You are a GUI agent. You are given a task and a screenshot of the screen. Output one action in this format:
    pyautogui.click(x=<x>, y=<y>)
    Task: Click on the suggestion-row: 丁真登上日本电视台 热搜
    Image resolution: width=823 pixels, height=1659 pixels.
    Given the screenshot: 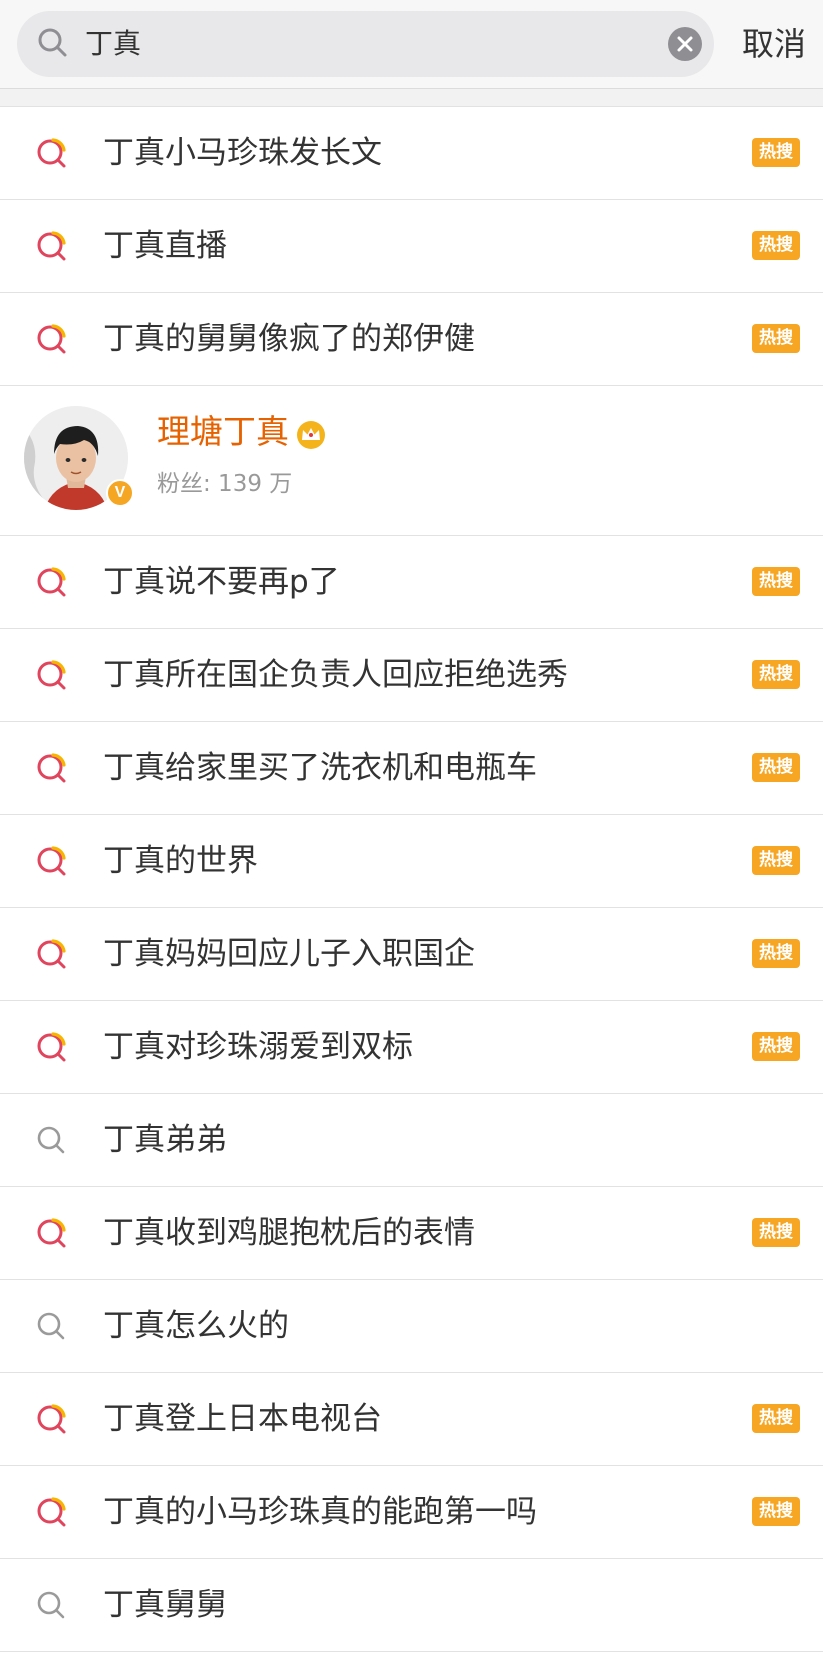 What is the action you would take?
    pyautogui.click(x=411, y=1419)
    